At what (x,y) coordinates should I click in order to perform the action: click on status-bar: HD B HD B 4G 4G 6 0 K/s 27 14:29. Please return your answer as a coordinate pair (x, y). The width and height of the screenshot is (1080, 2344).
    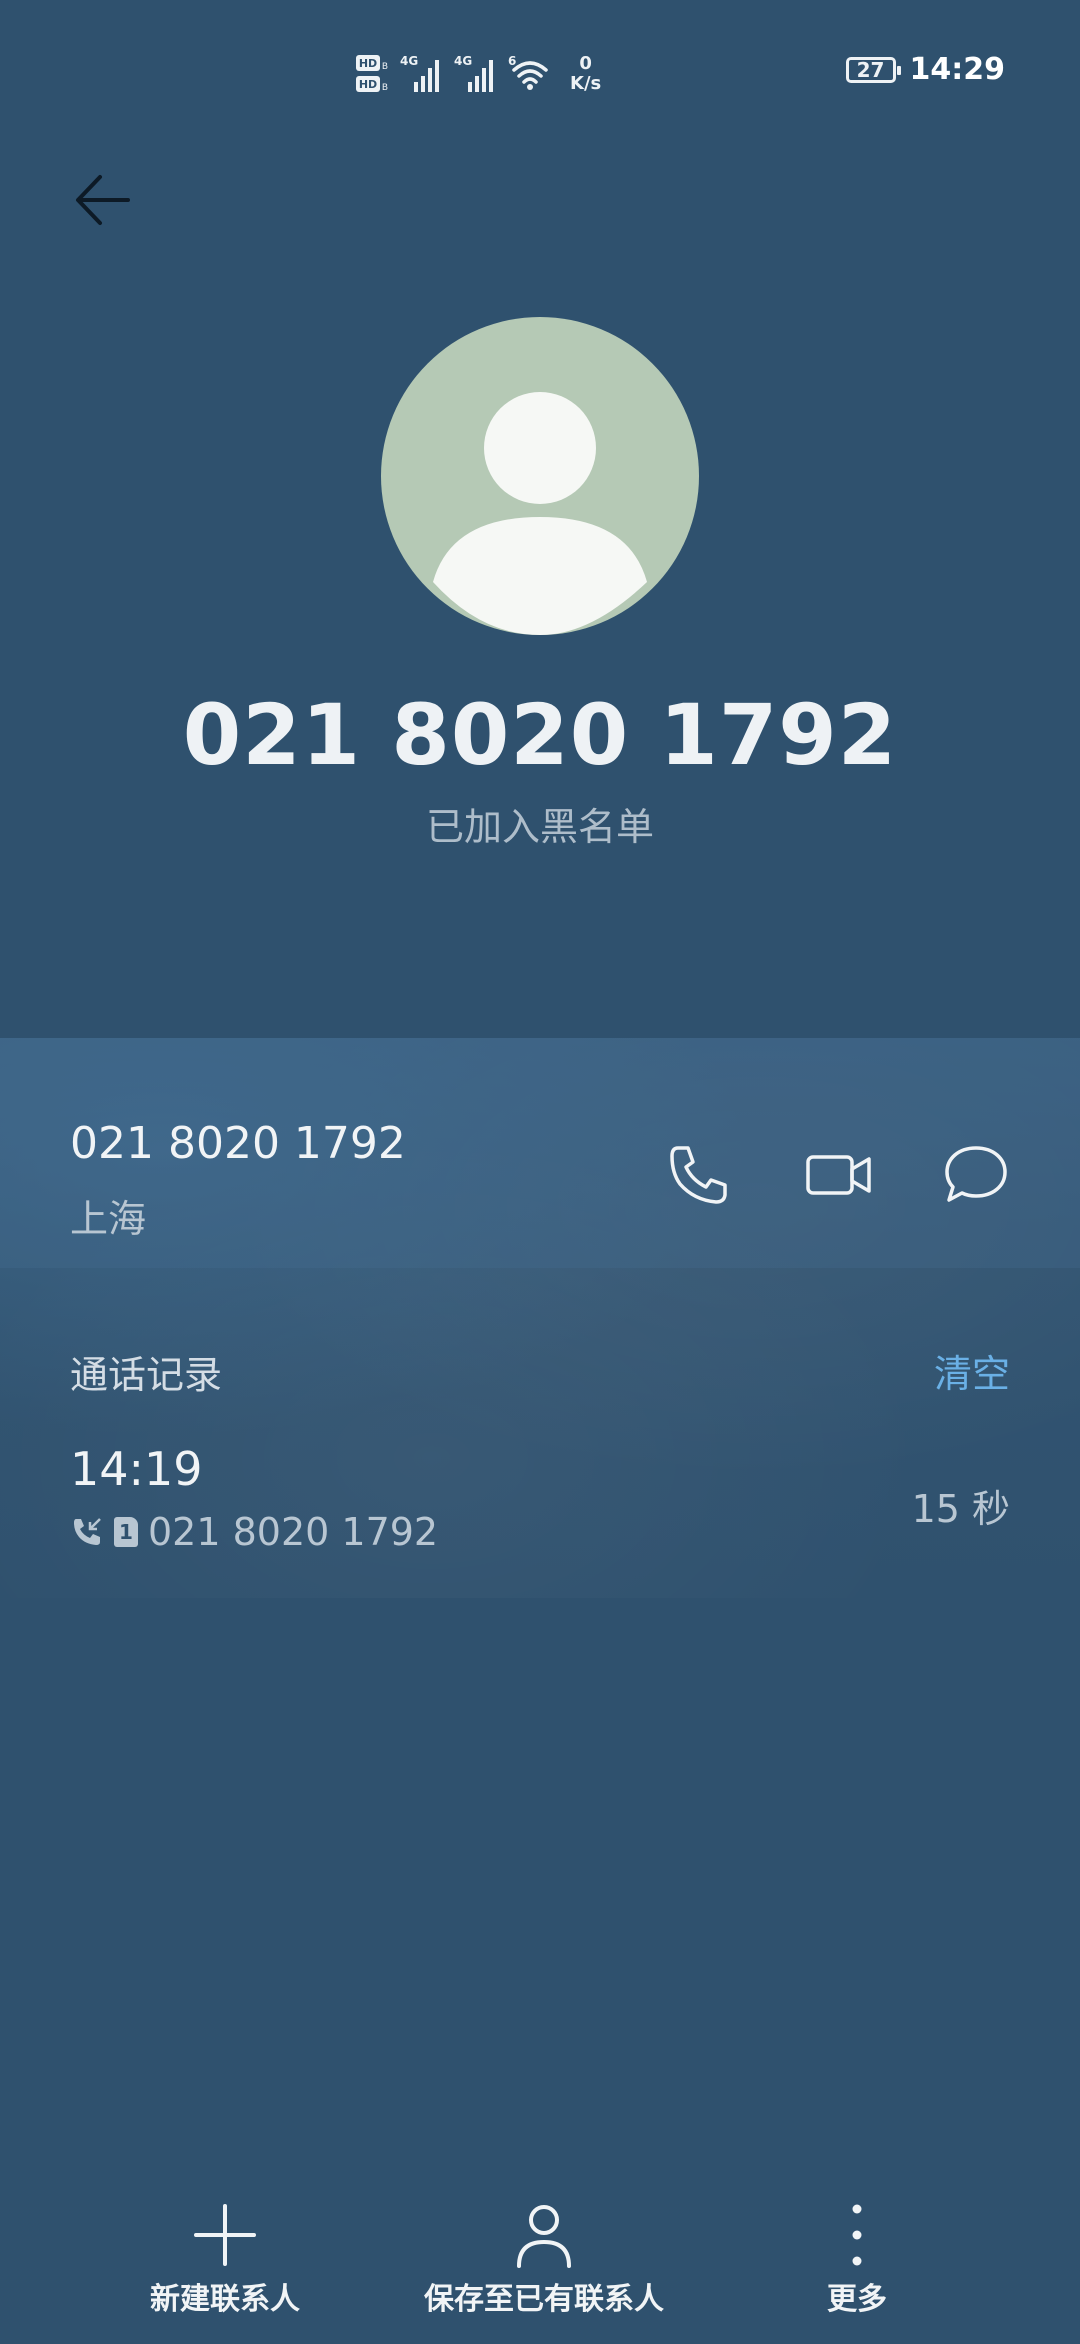
    Looking at the image, I should click on (540, 70).